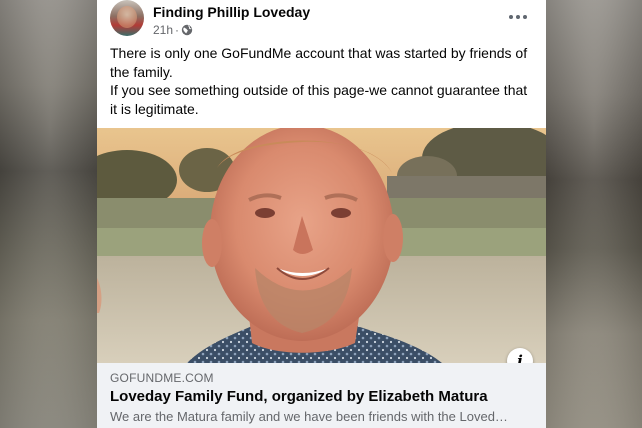  Describe the element at coordinates (162, 378) in the screenshot. I see `link-domain: GOFUNDME.COM` at that location.